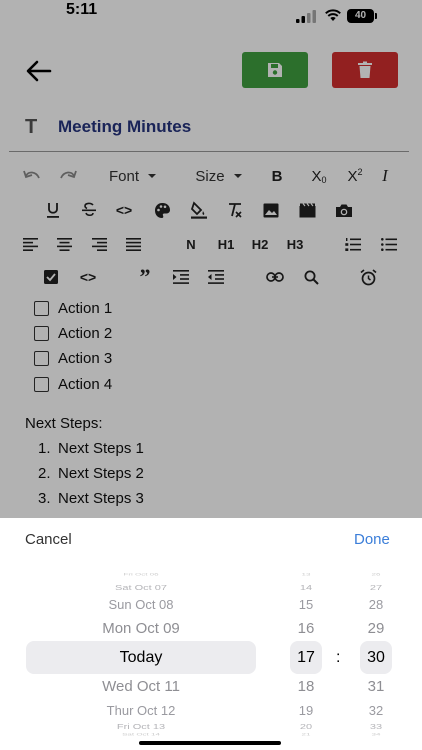 This screenshot has height=750, width=422. Describe the element at coordinates (68, 176) in the screenshot. I see `redo-button` at that location.